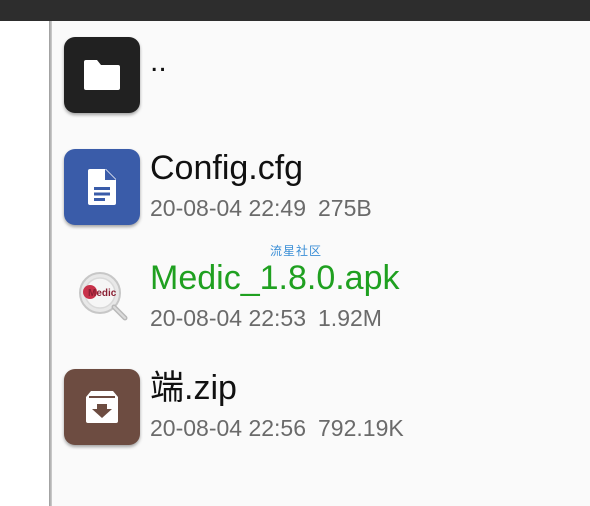 The image size is (590, 506). What do you see at coordinates (102, 75) in the screenshot?
I see `folder-icon` at bounding box center [102, 75].